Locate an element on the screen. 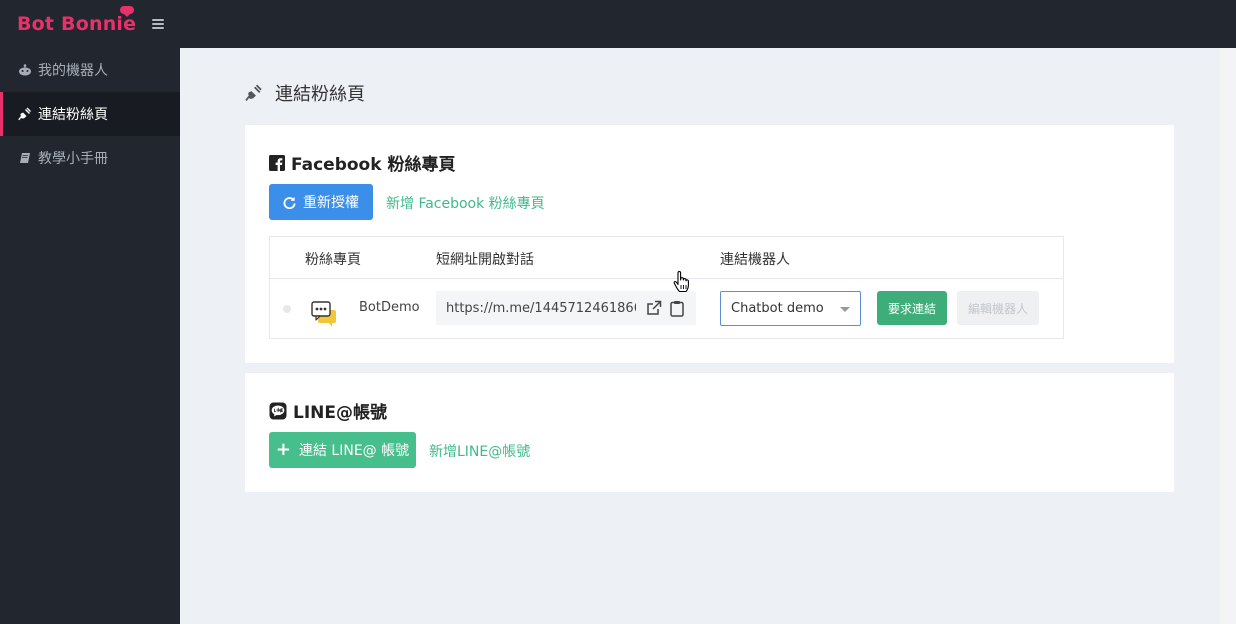 This screenshot has width=1236, height=624. brand-logo: Bot Bonnie is located at coordinates (77, 20).